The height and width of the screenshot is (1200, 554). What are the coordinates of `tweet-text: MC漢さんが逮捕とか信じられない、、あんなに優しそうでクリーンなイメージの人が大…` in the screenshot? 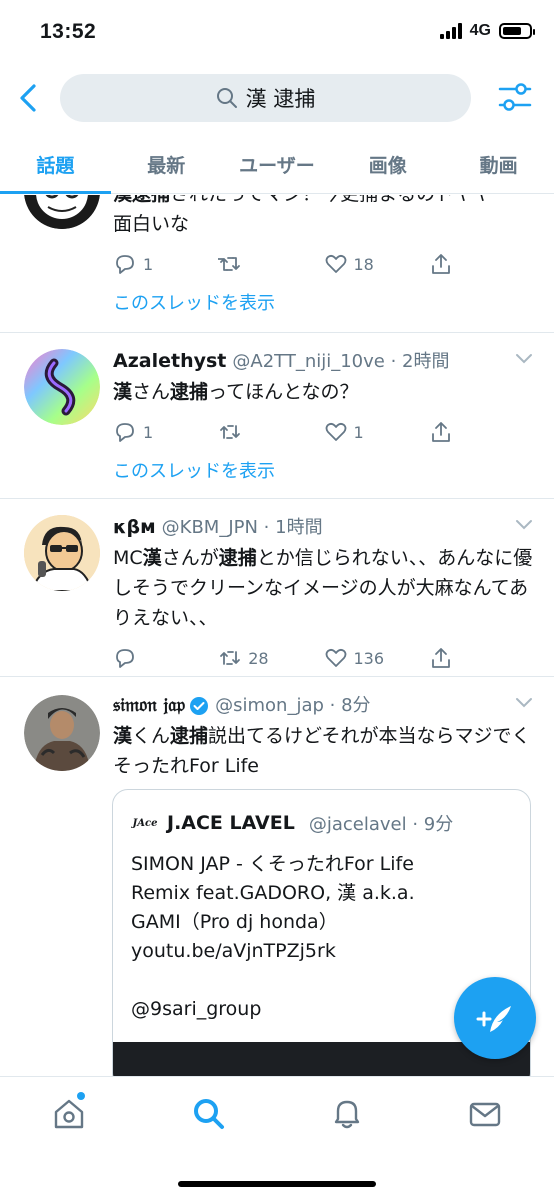 It's located at (323, 588).